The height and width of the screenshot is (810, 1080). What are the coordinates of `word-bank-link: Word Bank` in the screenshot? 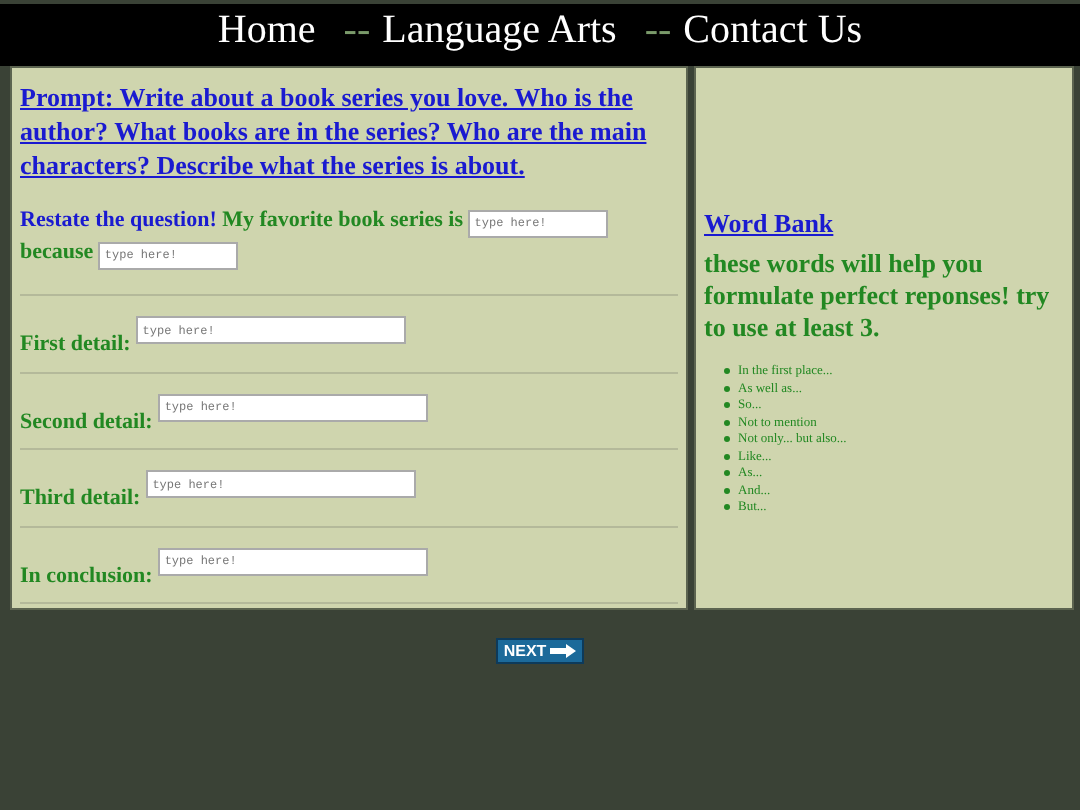 It's located at (769, 223).